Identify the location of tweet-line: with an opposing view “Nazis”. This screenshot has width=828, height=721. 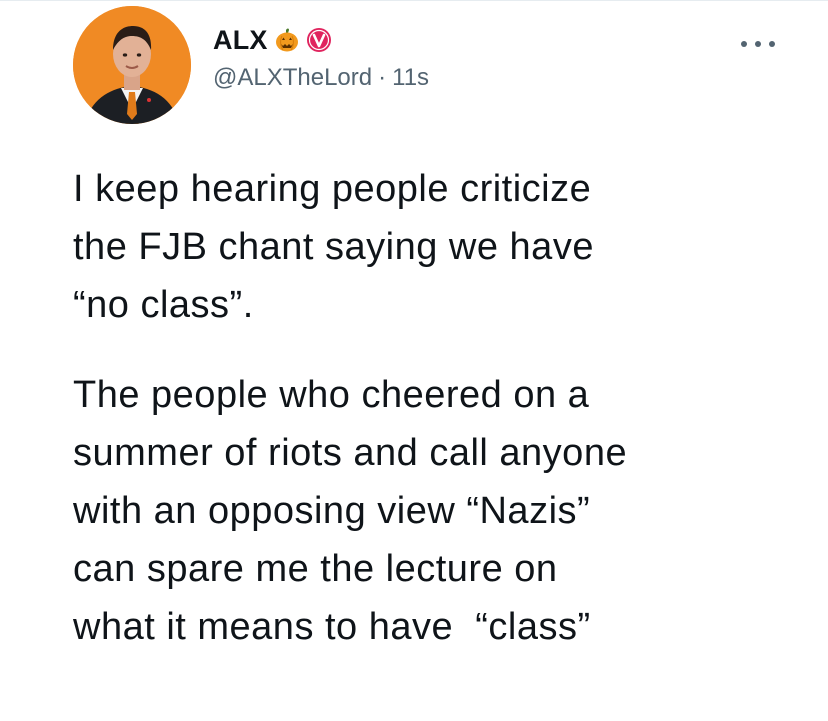
(332, 511).